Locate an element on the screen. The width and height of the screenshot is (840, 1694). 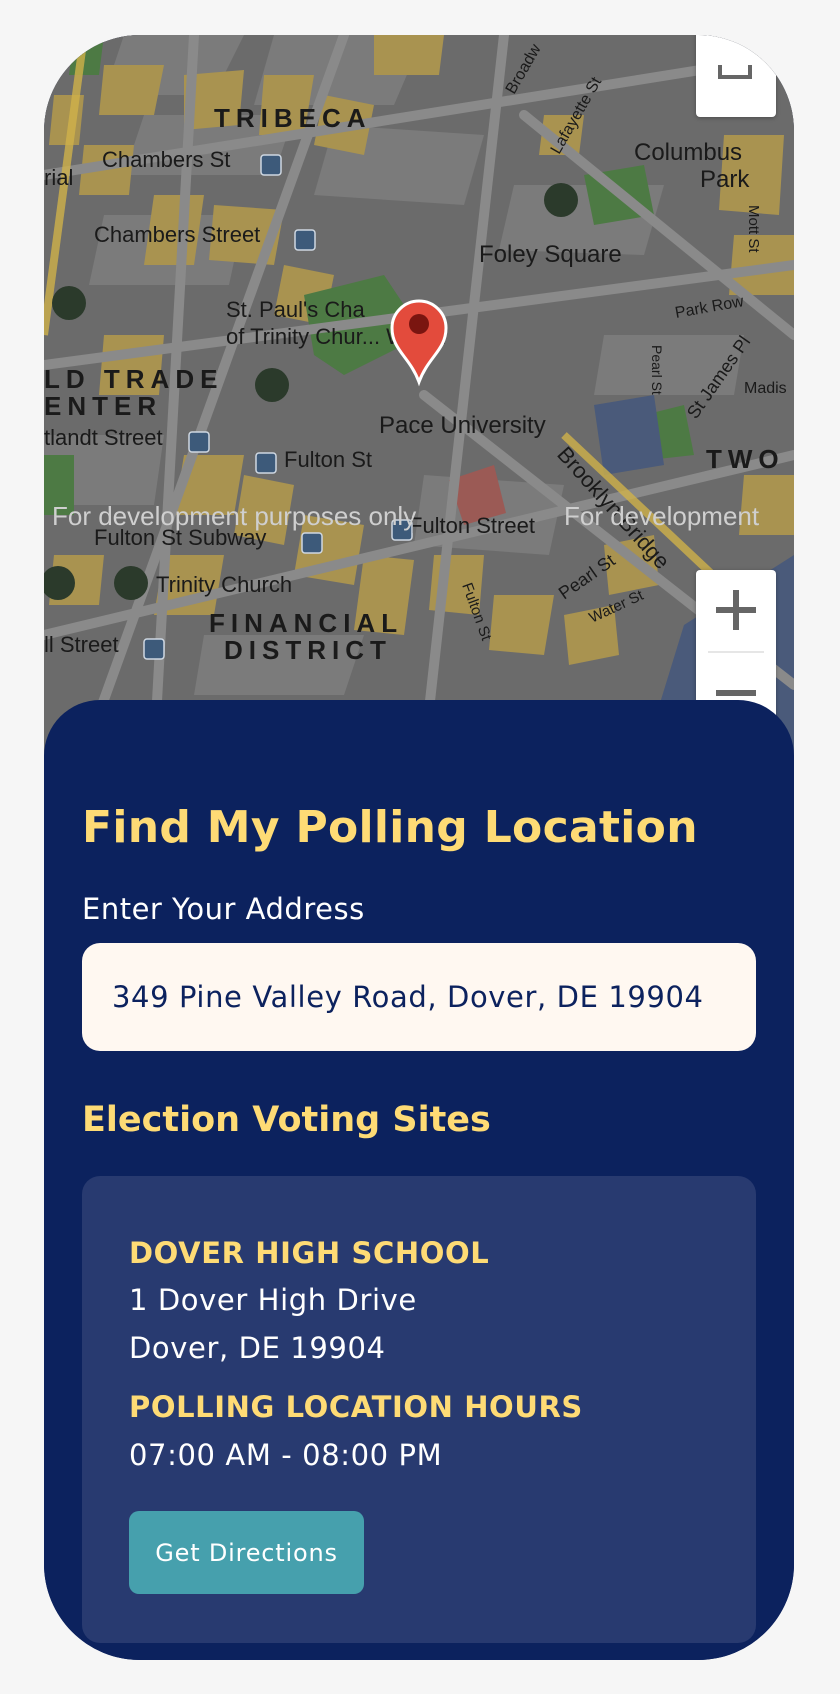
dev-watermark-1: For development purposes only is located at coordinates (234, 516).